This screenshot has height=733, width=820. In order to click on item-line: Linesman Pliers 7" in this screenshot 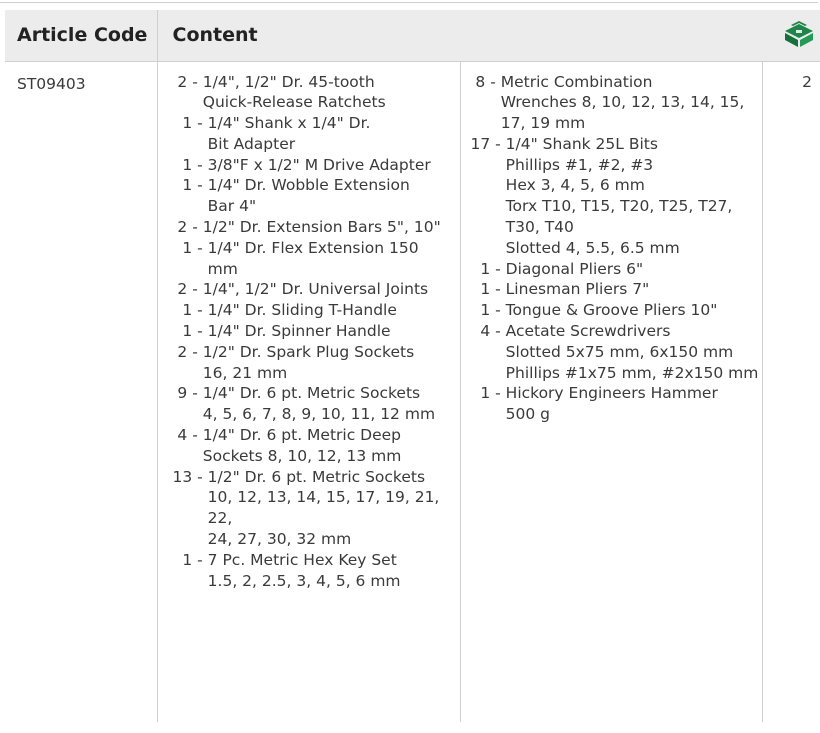, I will do `click(577, 289)`.